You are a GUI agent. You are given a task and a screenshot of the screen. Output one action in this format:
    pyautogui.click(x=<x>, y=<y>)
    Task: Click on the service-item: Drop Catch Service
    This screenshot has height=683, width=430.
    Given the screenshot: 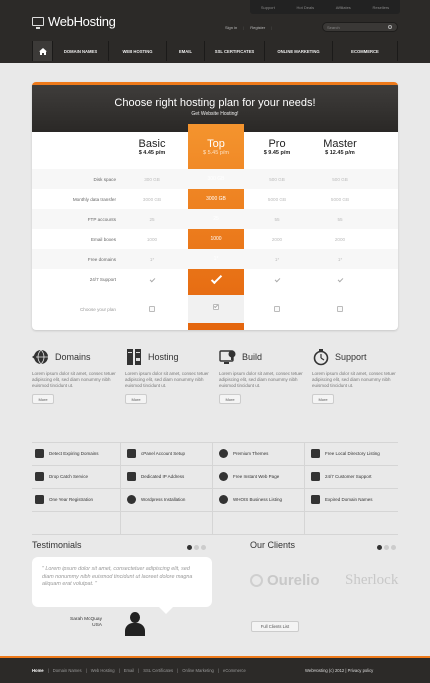 What is the action you would take?
    pyautogui.click(x=80, y=476)
    